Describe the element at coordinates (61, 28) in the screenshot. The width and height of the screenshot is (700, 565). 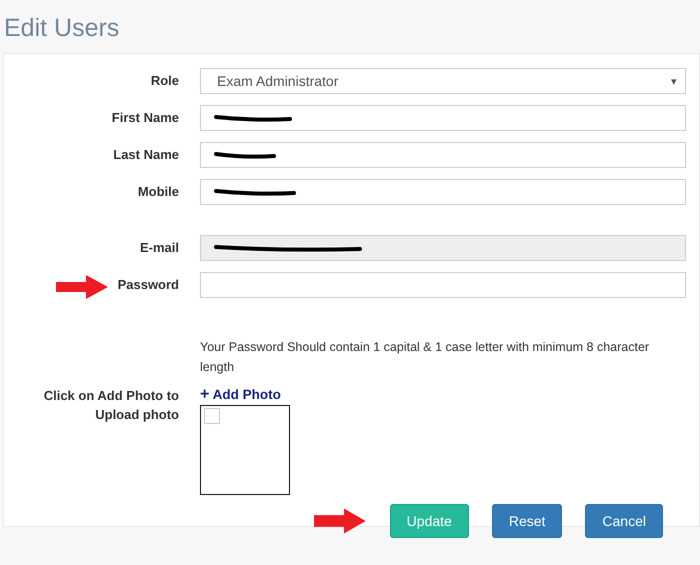
I see `page-title: Edit Users` at that location.